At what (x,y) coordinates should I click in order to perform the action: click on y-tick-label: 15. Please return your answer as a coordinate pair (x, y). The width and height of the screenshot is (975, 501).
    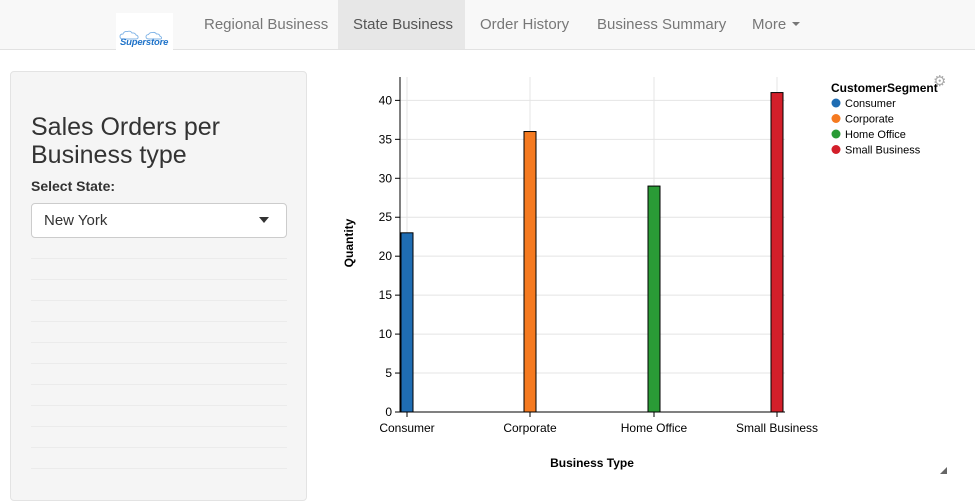
    Looking at the image, I should click on (386, 295).